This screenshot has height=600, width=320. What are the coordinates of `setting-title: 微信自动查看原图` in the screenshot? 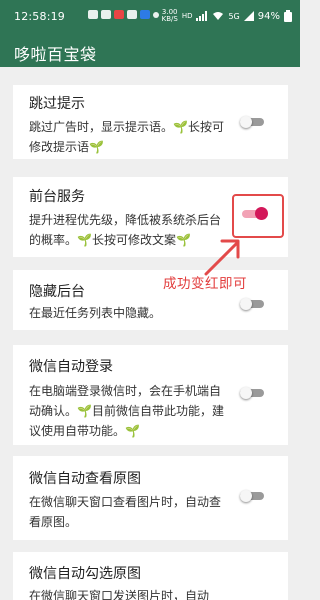 It's located at (85, 479).